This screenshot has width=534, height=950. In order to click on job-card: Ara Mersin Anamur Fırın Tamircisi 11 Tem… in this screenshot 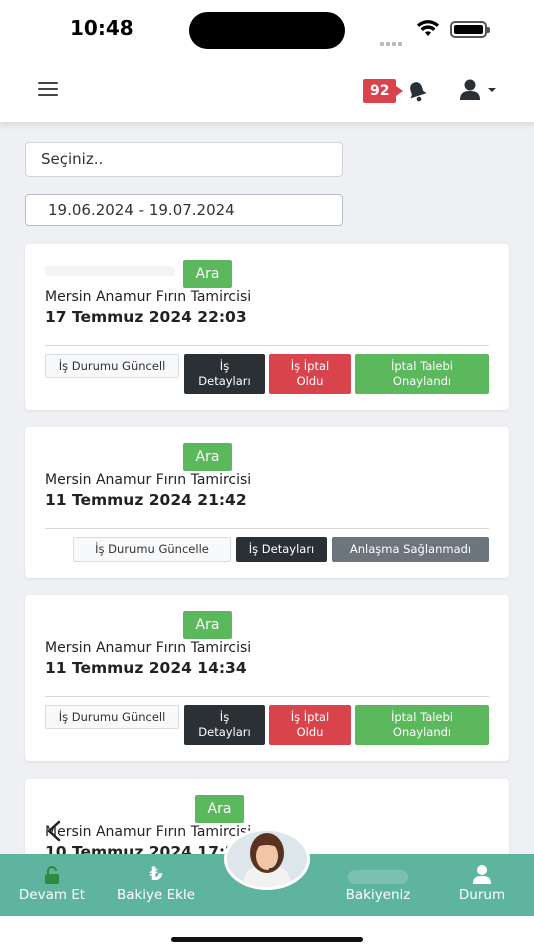, I will do `click(267, 502)`.